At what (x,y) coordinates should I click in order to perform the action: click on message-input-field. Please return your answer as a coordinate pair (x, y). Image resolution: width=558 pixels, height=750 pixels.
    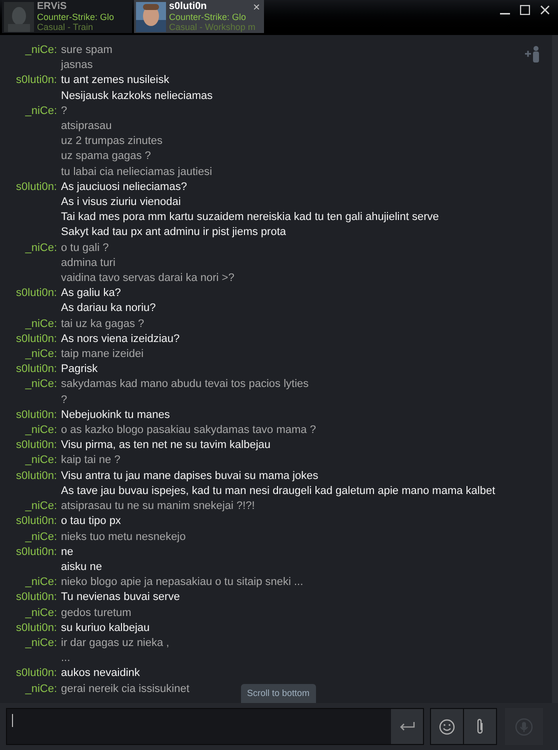
    Looking at the image, I should click on (215, 726).